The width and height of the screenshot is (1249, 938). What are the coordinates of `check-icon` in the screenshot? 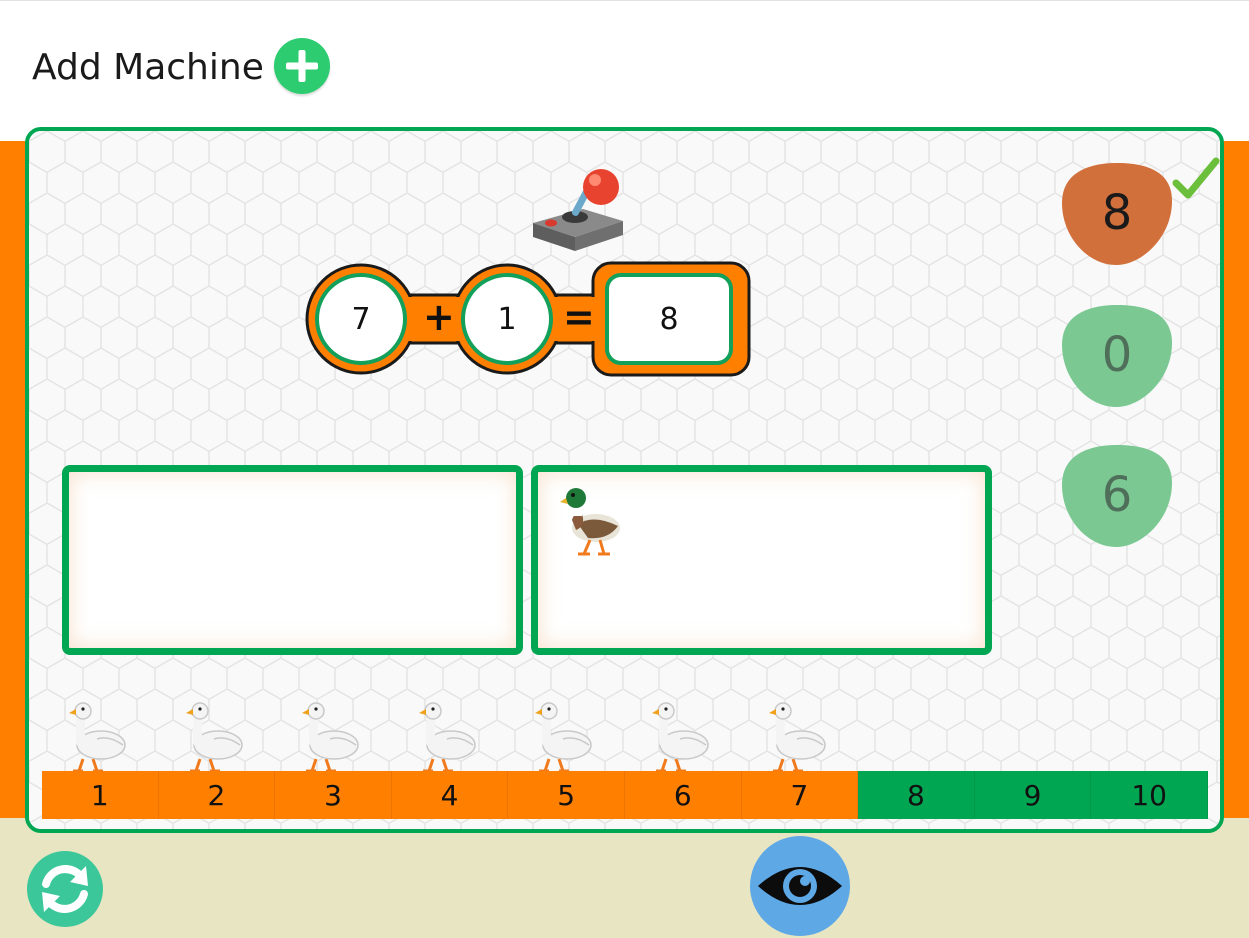 It's located at (1196, 178).